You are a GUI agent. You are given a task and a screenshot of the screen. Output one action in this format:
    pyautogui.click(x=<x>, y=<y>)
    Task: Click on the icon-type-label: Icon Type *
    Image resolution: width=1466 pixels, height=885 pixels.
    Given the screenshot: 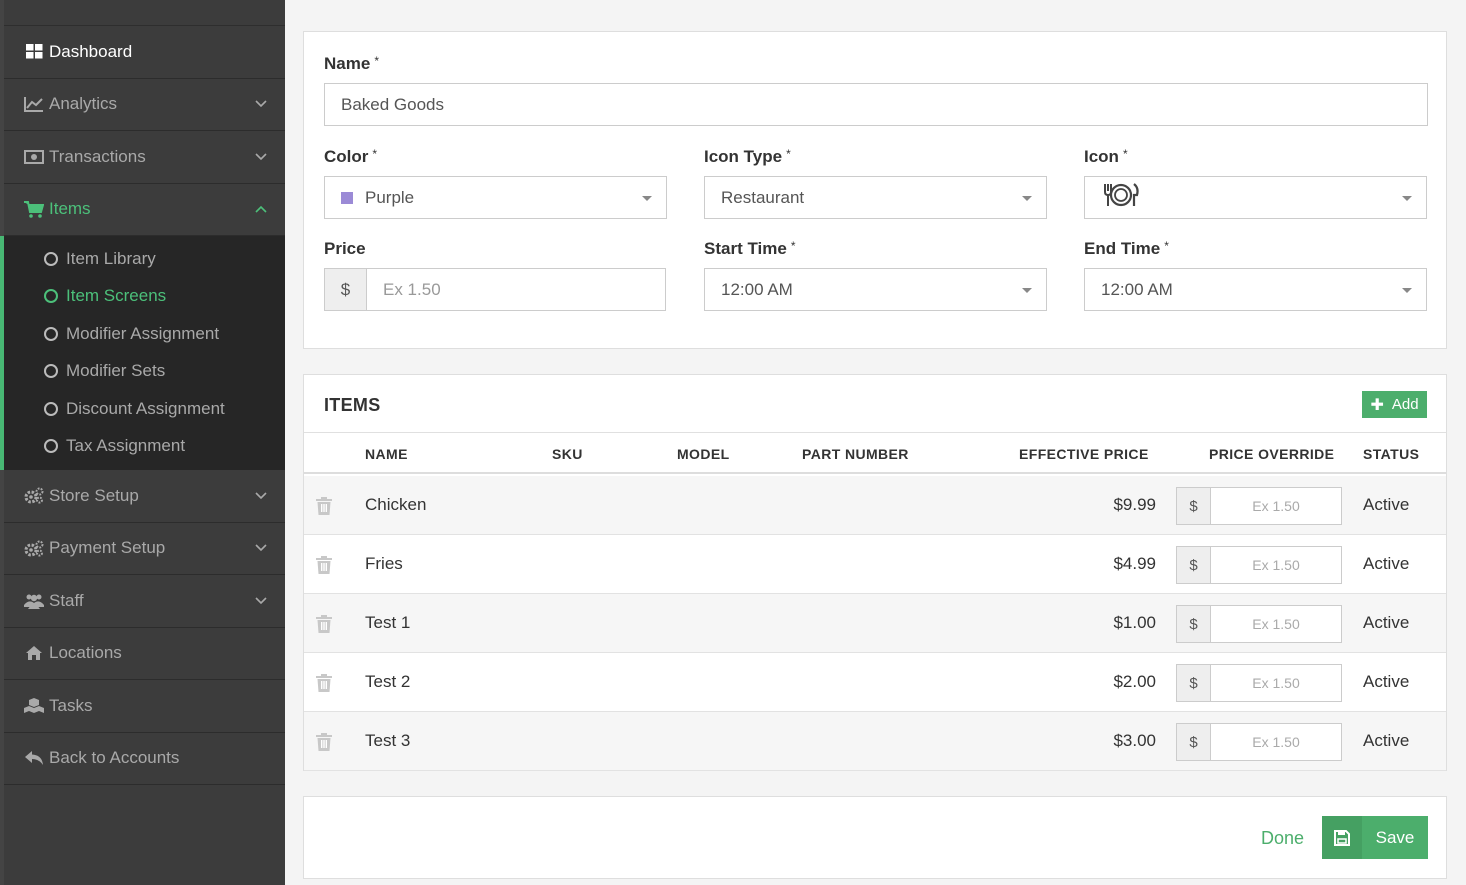 What is the action you would take?
    pyautogui.click(x=747, y=156)
    